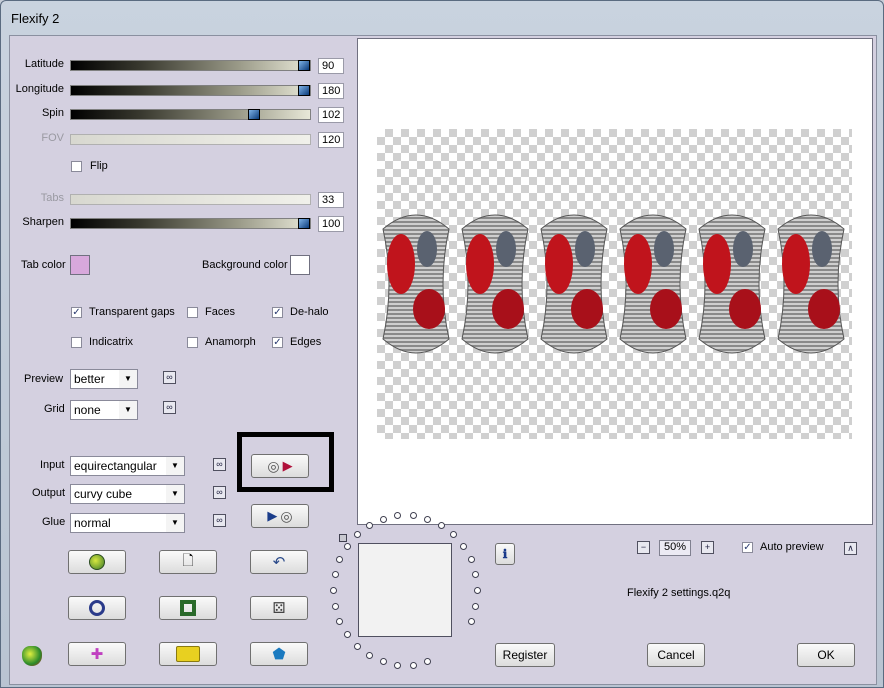  Describe the element at coordinates (331, 224) in the screenshot. I see `slider-value-field: 100` at that location.